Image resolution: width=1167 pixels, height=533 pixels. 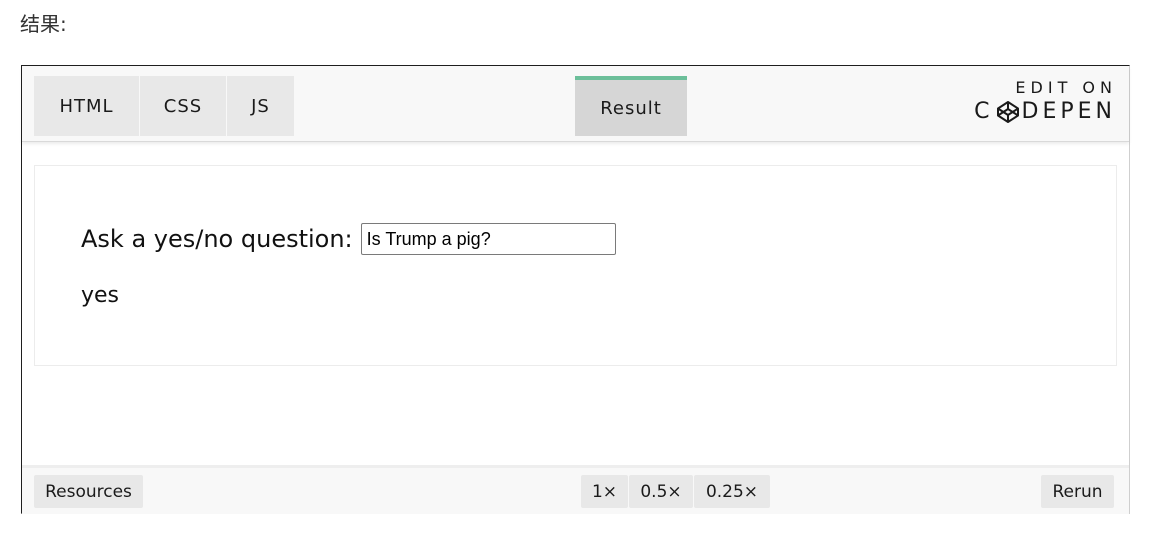 I want to click on question-input, so click(x=488, y=239).